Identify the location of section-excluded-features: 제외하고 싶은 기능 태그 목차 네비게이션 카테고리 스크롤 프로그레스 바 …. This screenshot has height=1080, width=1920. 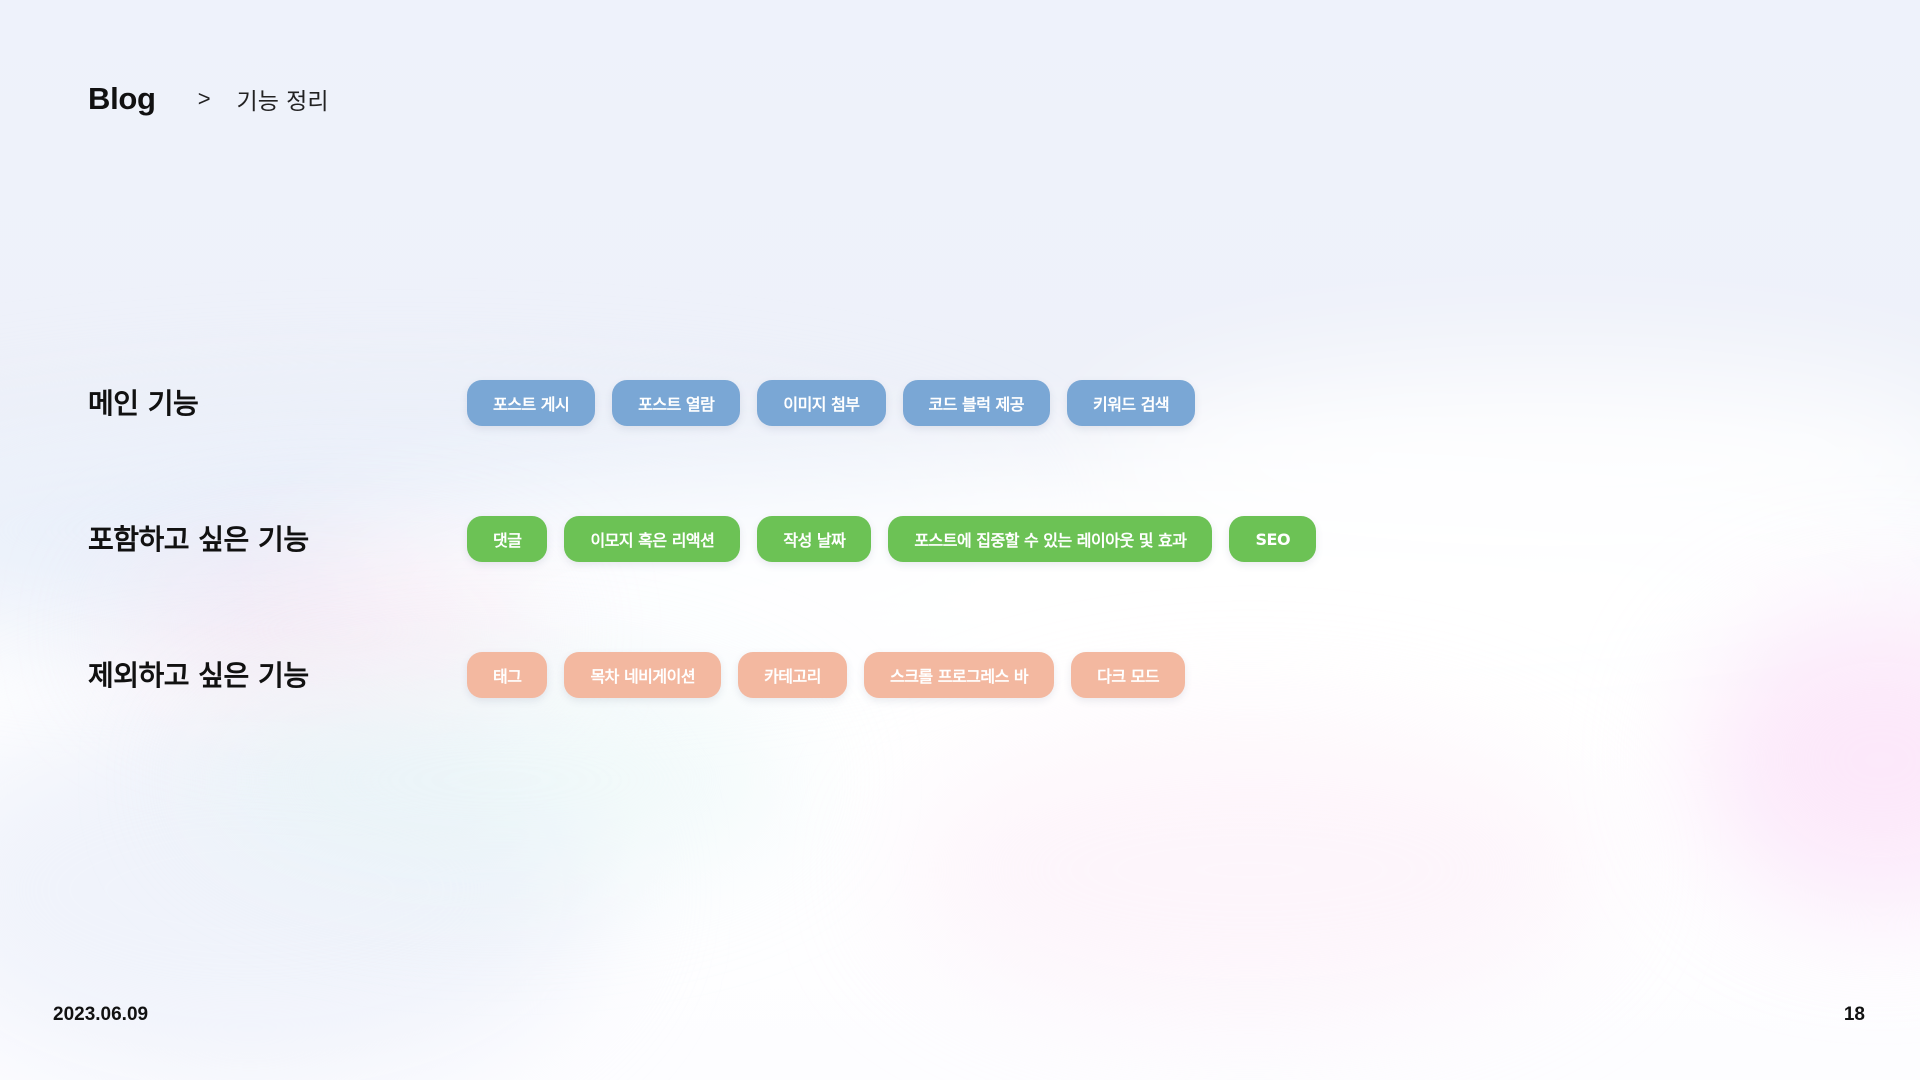
(960, 676).